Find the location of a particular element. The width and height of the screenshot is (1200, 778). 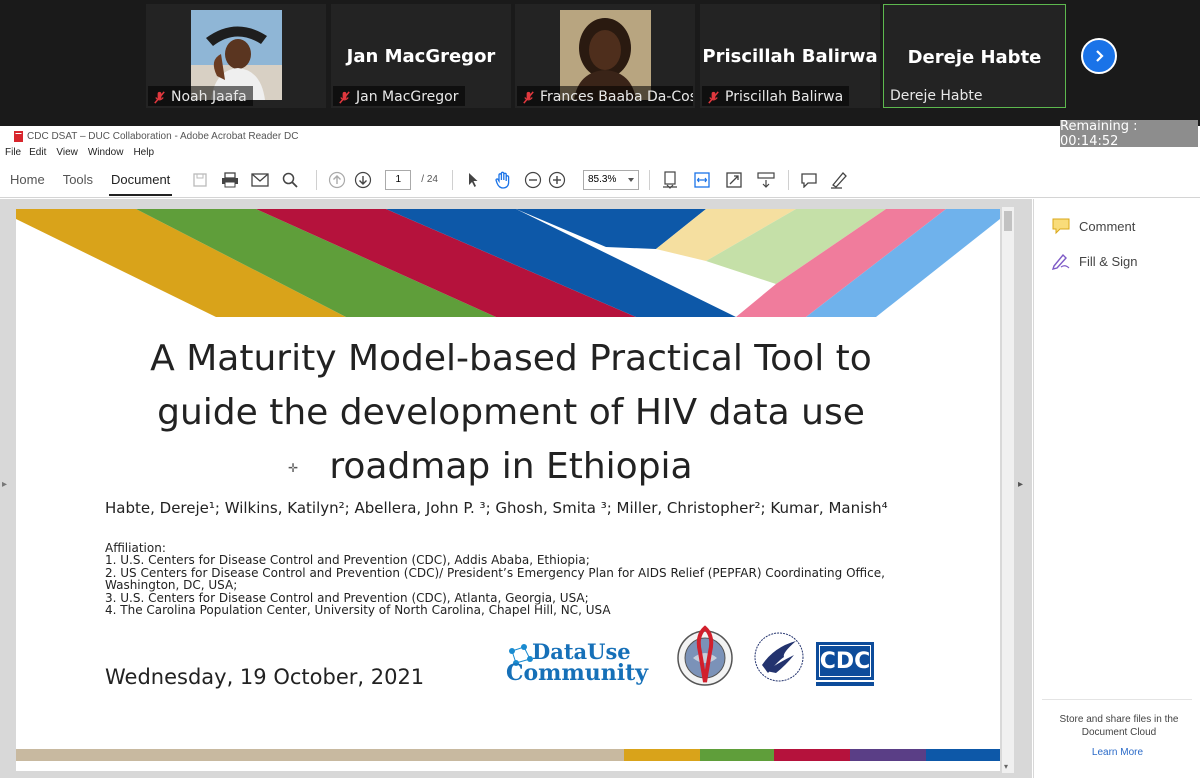

menu-view: View is located at coordinates (67, 152).